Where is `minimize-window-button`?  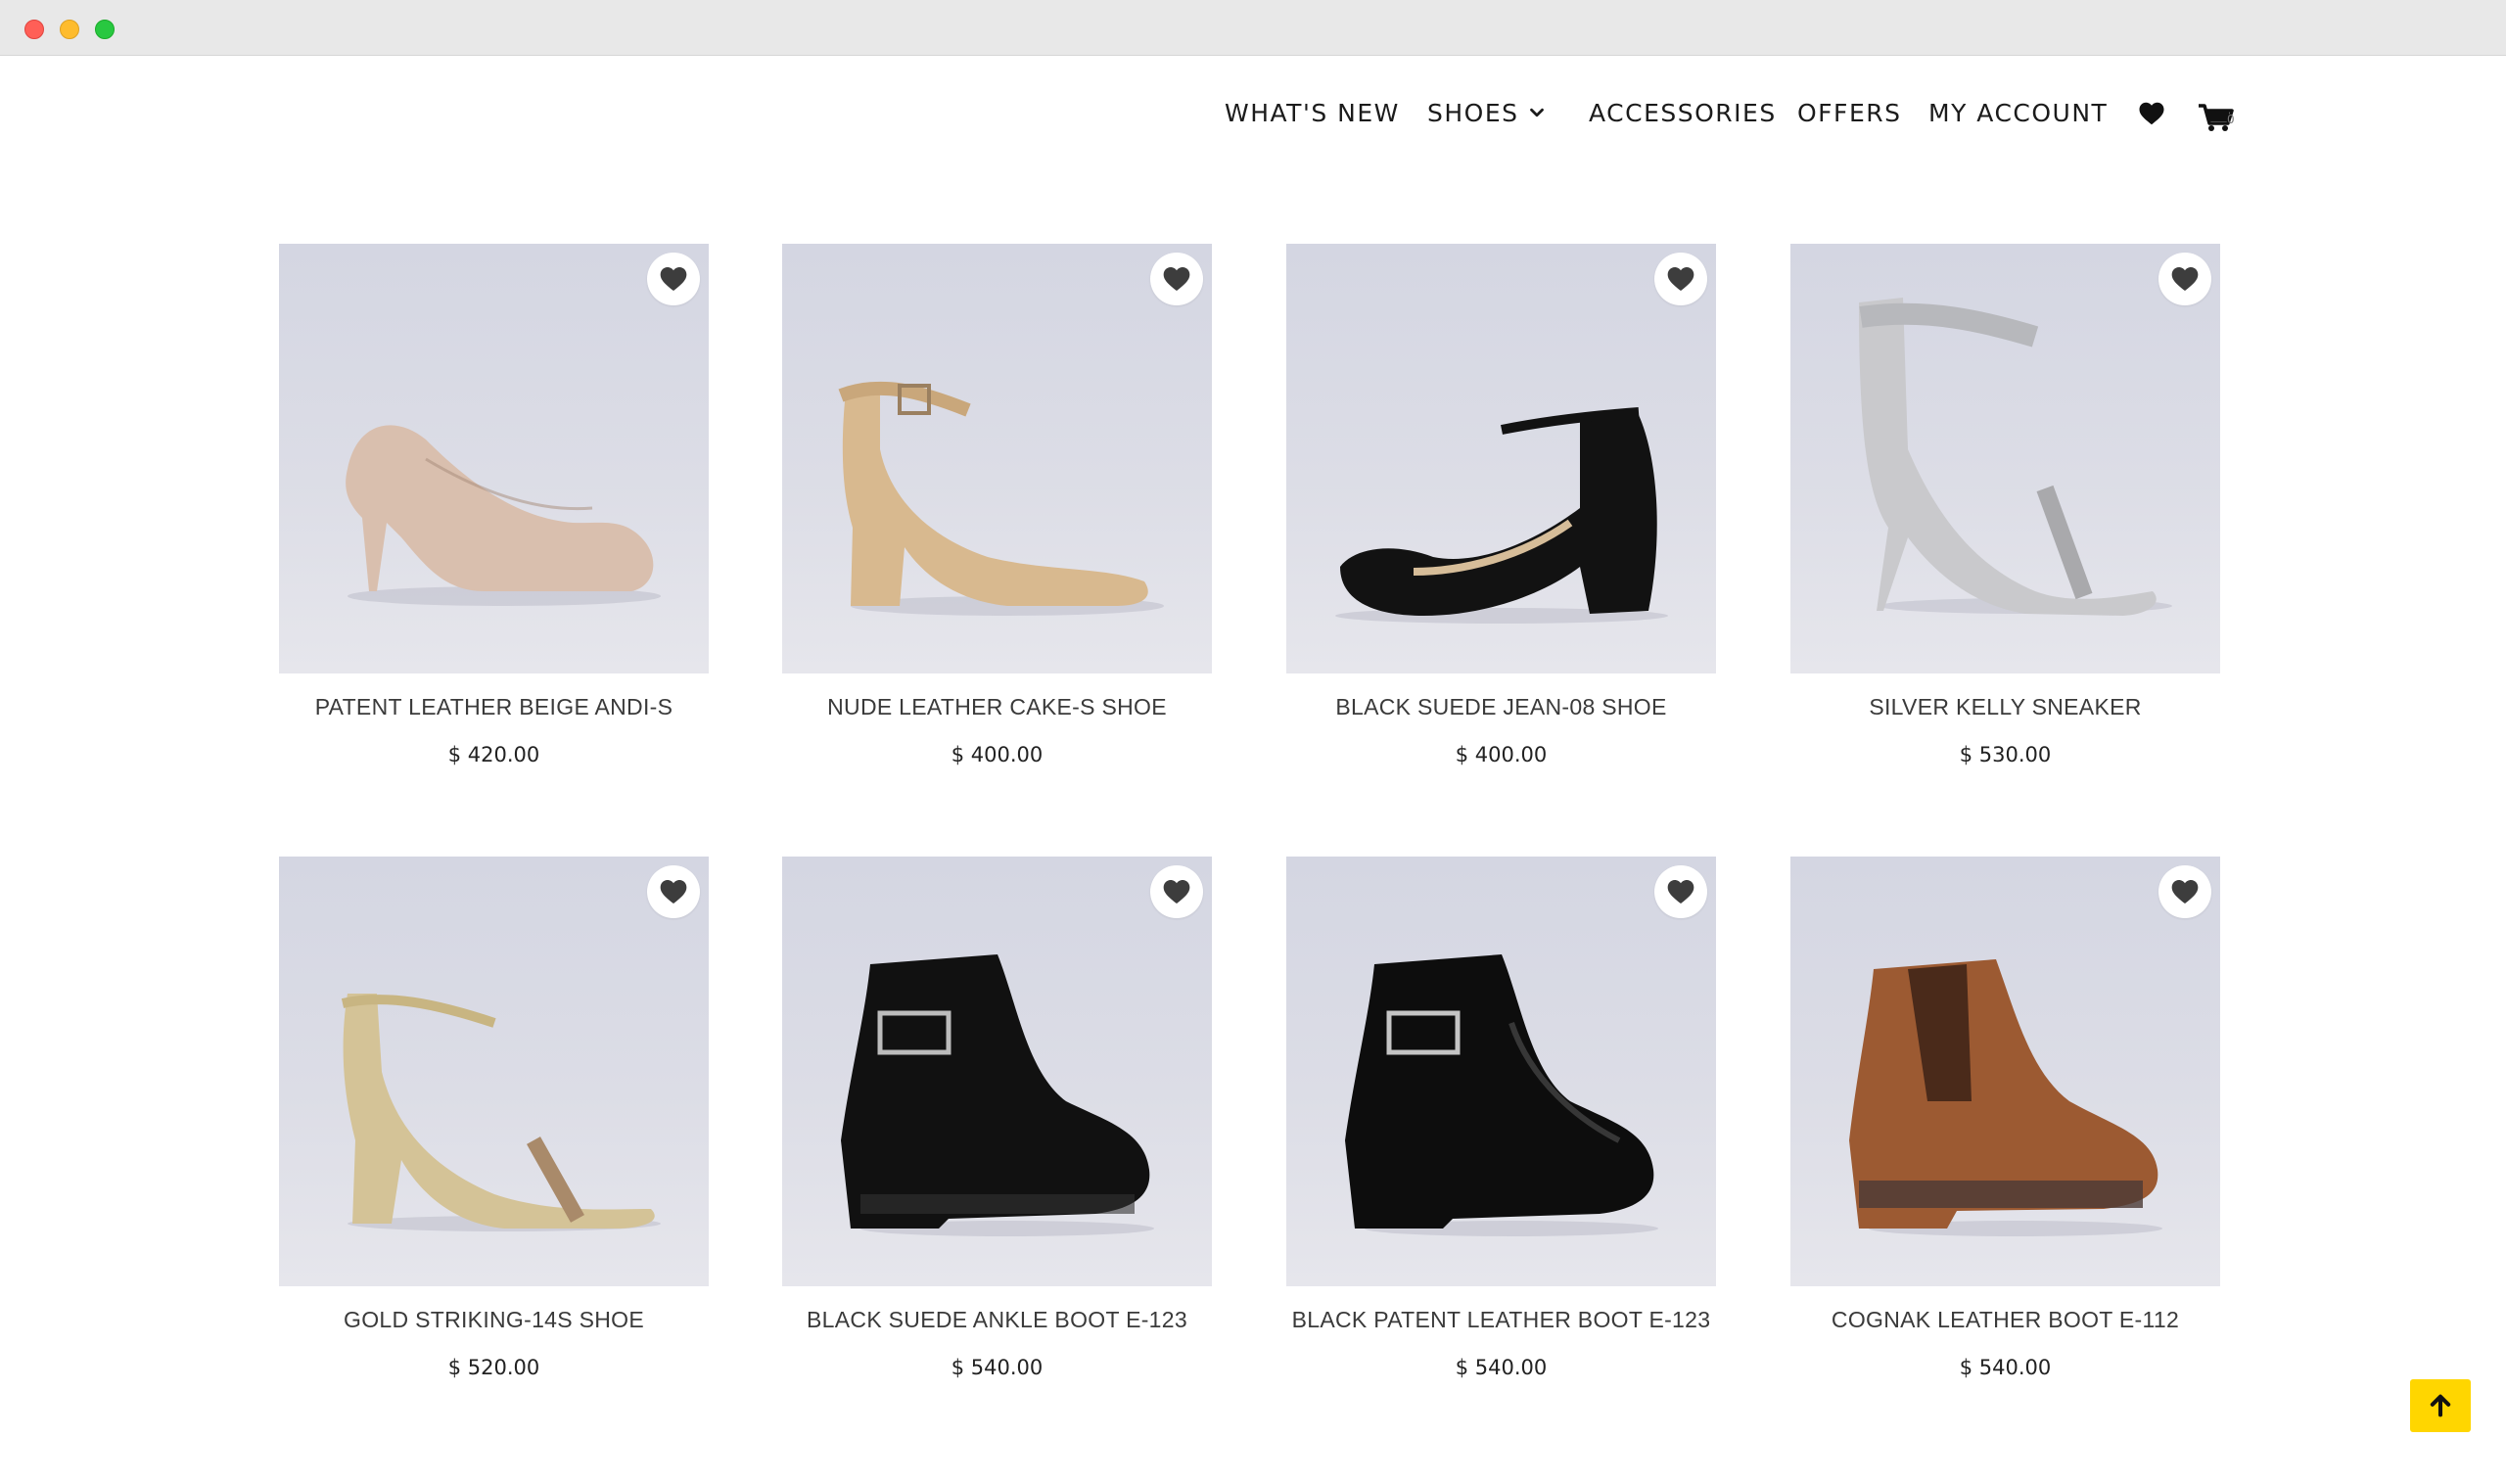 minimize-window-button is located at coordinates (69, 29).